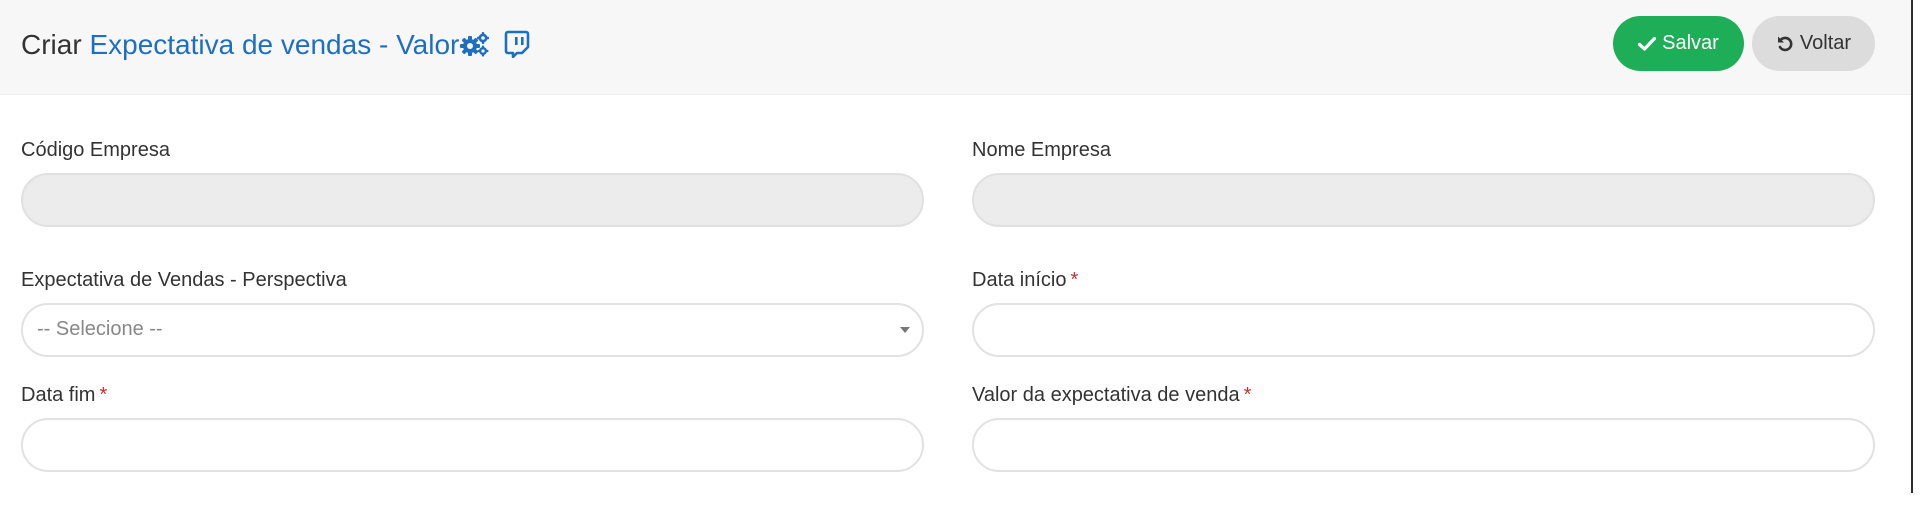 This screenshot has height=528, width=1920. I want to click on chevron-down-icon, so click(905, 330).